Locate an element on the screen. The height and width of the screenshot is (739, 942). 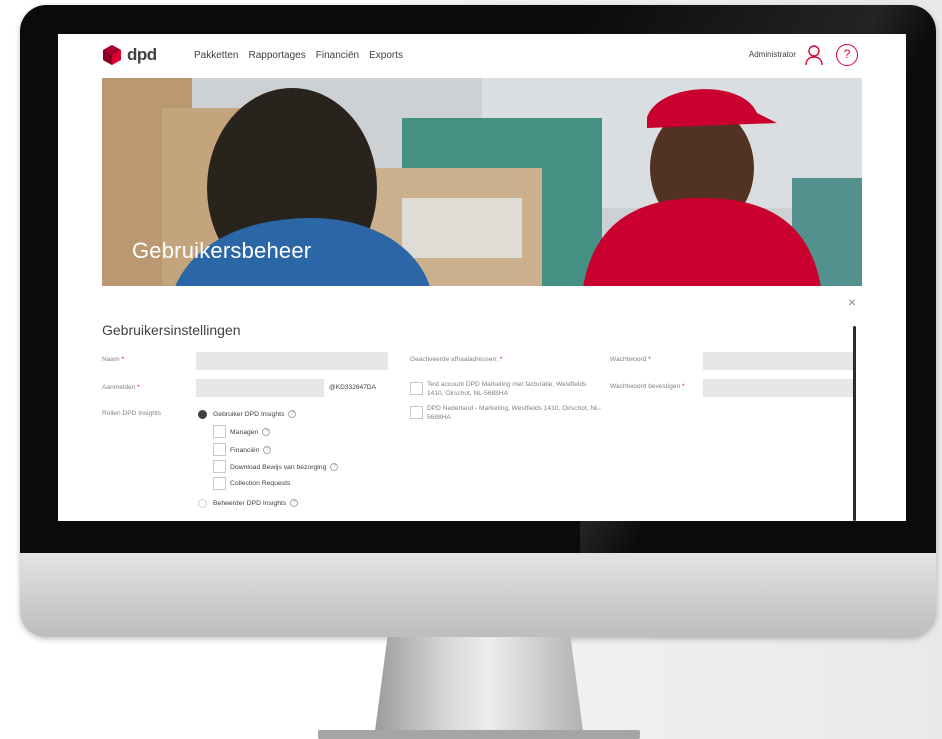
nav-item-rapportages: Rapportages is located at coordinates (276, 55).